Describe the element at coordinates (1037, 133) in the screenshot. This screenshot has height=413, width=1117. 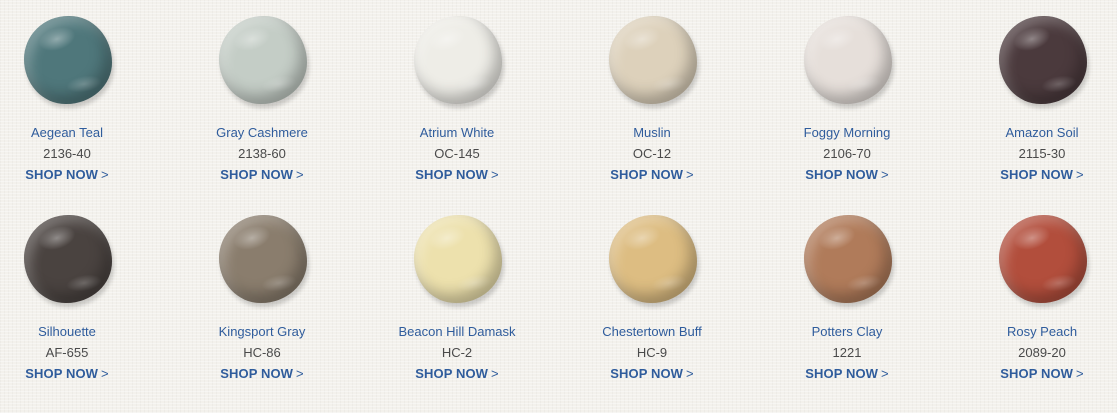
I see `swatch-name-link: Amazon Soil` at that location.